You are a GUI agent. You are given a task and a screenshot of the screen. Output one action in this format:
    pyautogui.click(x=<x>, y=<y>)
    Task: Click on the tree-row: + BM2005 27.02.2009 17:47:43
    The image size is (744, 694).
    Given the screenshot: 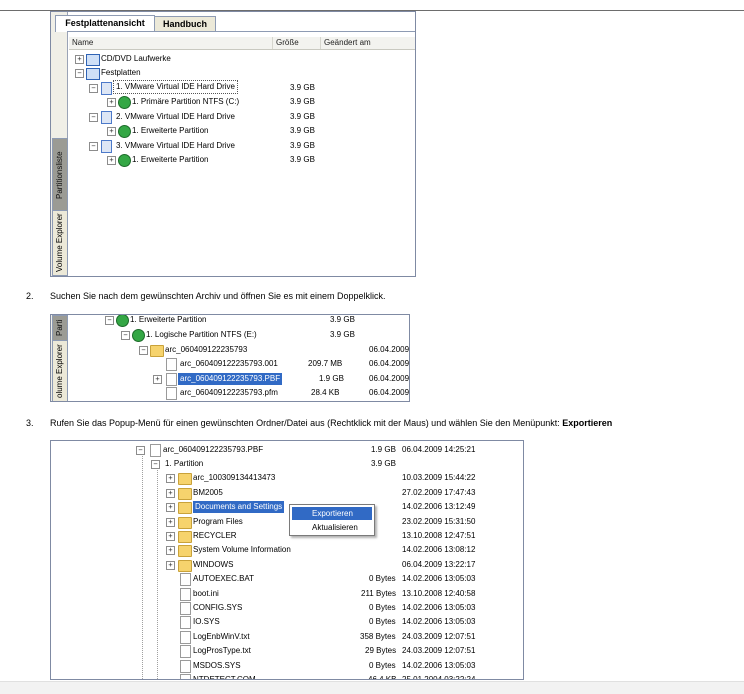 What is the action you would take?
    pyautogui.click(x=343, y=493)
    